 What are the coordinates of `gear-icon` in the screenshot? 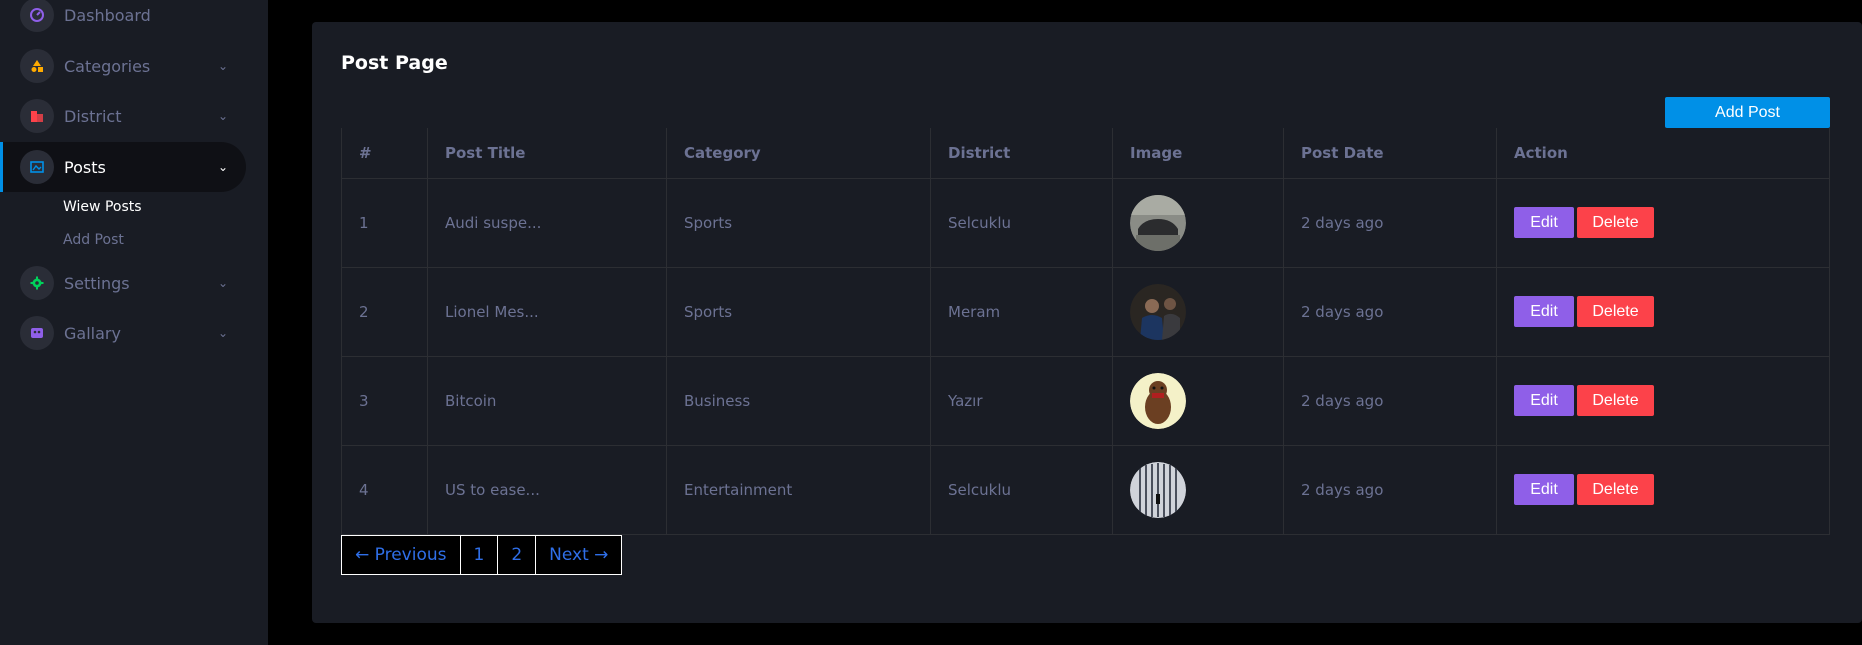 It's located at (37, 283).